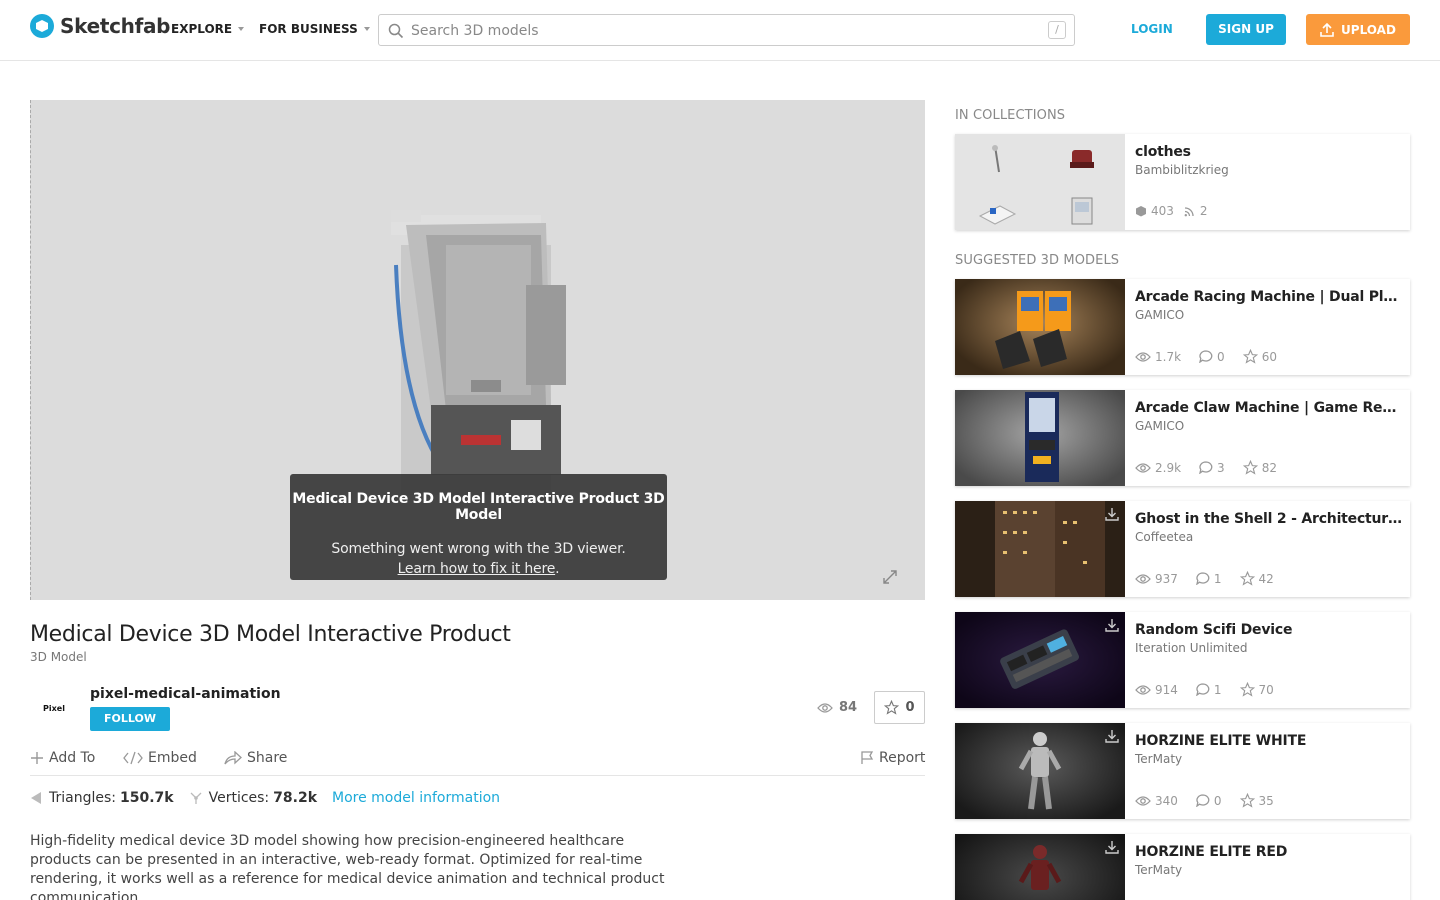 The image size is (1440, 900). What do you see at coordinates (1246, 29) in the screenshot?
I see `signup-button: SIGN UP` at bounding box center [1246, 29].